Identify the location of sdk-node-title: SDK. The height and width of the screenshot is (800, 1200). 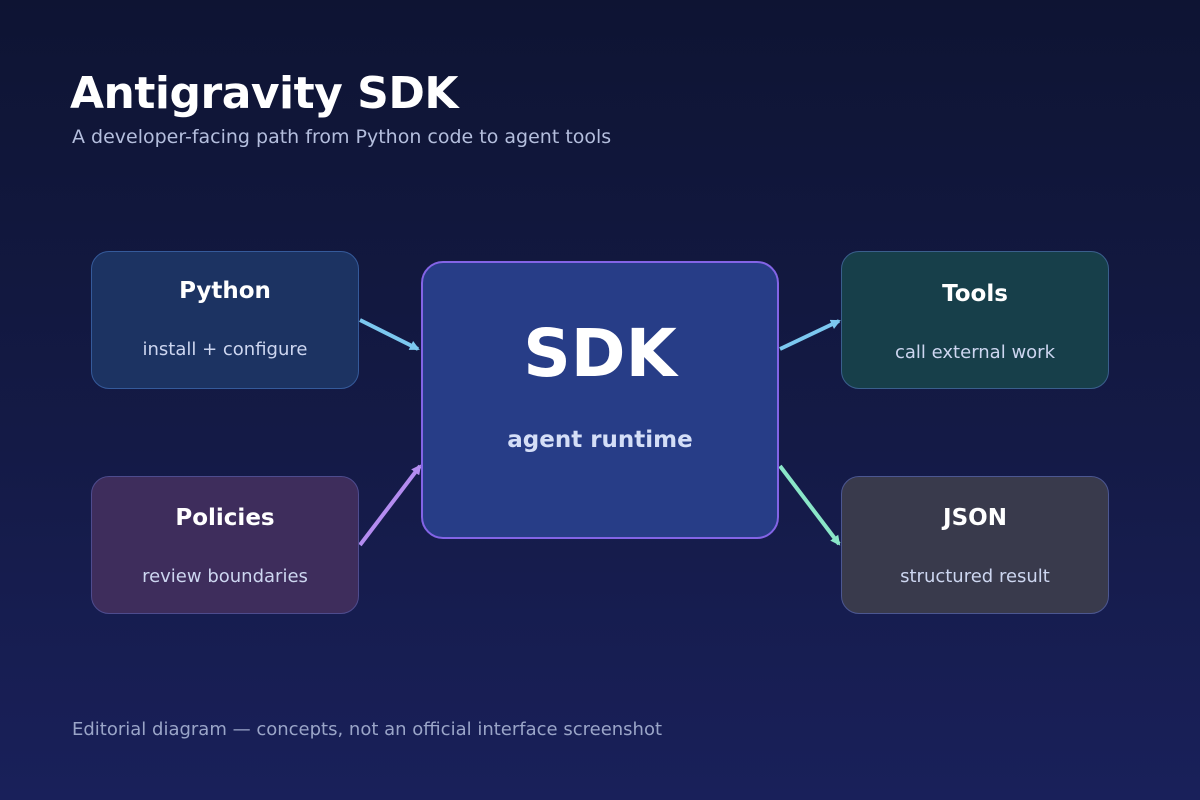
(600, 353).